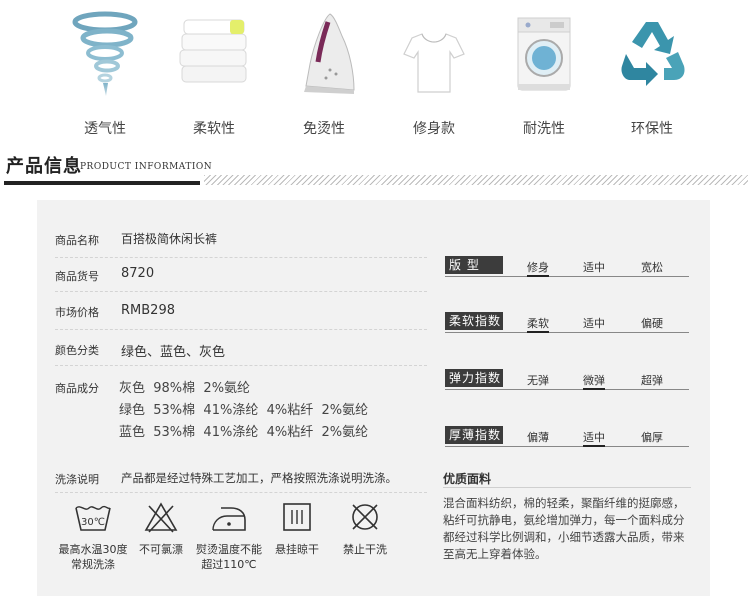 The image size is (750, 608). What do you see at coordinates (652, 267) in the screenshot?
I see `scale-option: 宽松` at bounding box center [652, 267].